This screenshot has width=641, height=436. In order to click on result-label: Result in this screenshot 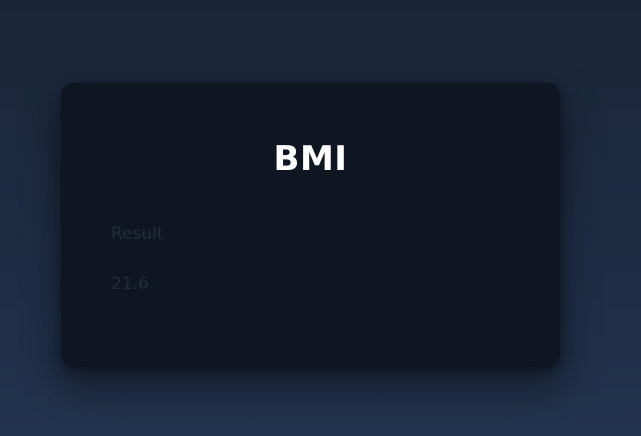, I will do `click(137, 234)`.